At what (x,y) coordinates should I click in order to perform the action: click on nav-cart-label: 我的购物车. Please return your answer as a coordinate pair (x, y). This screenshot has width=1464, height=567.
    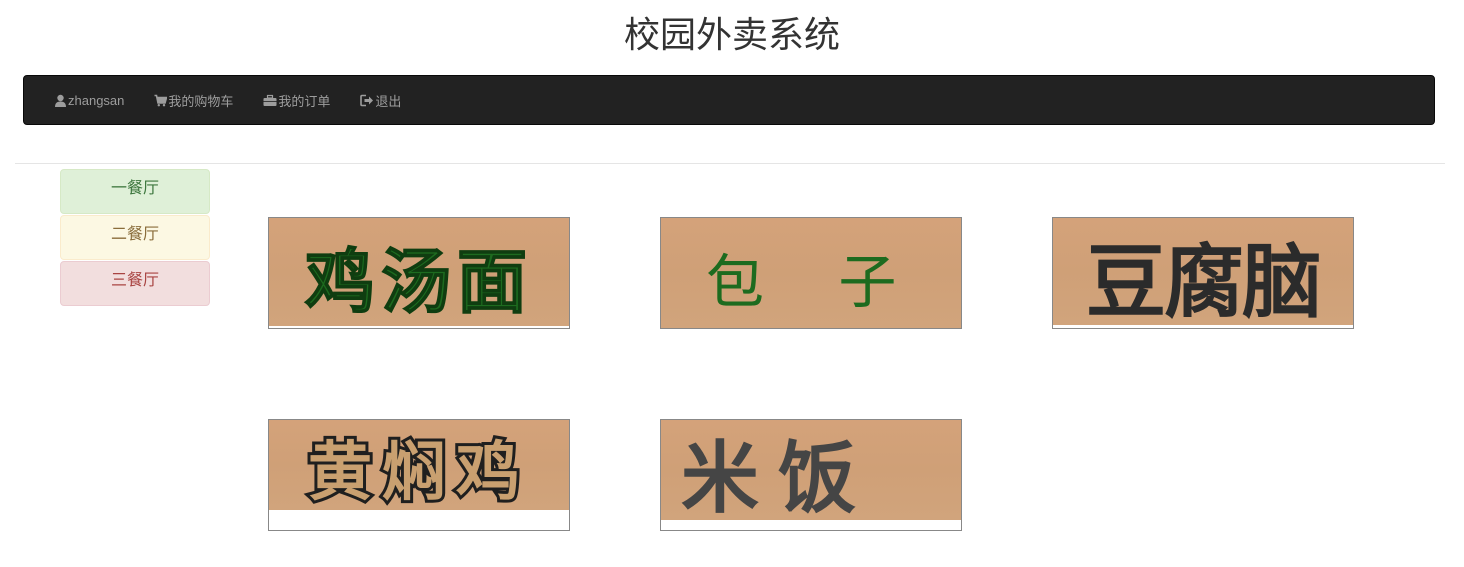
    Looking at the image, I should click on (201, 101).